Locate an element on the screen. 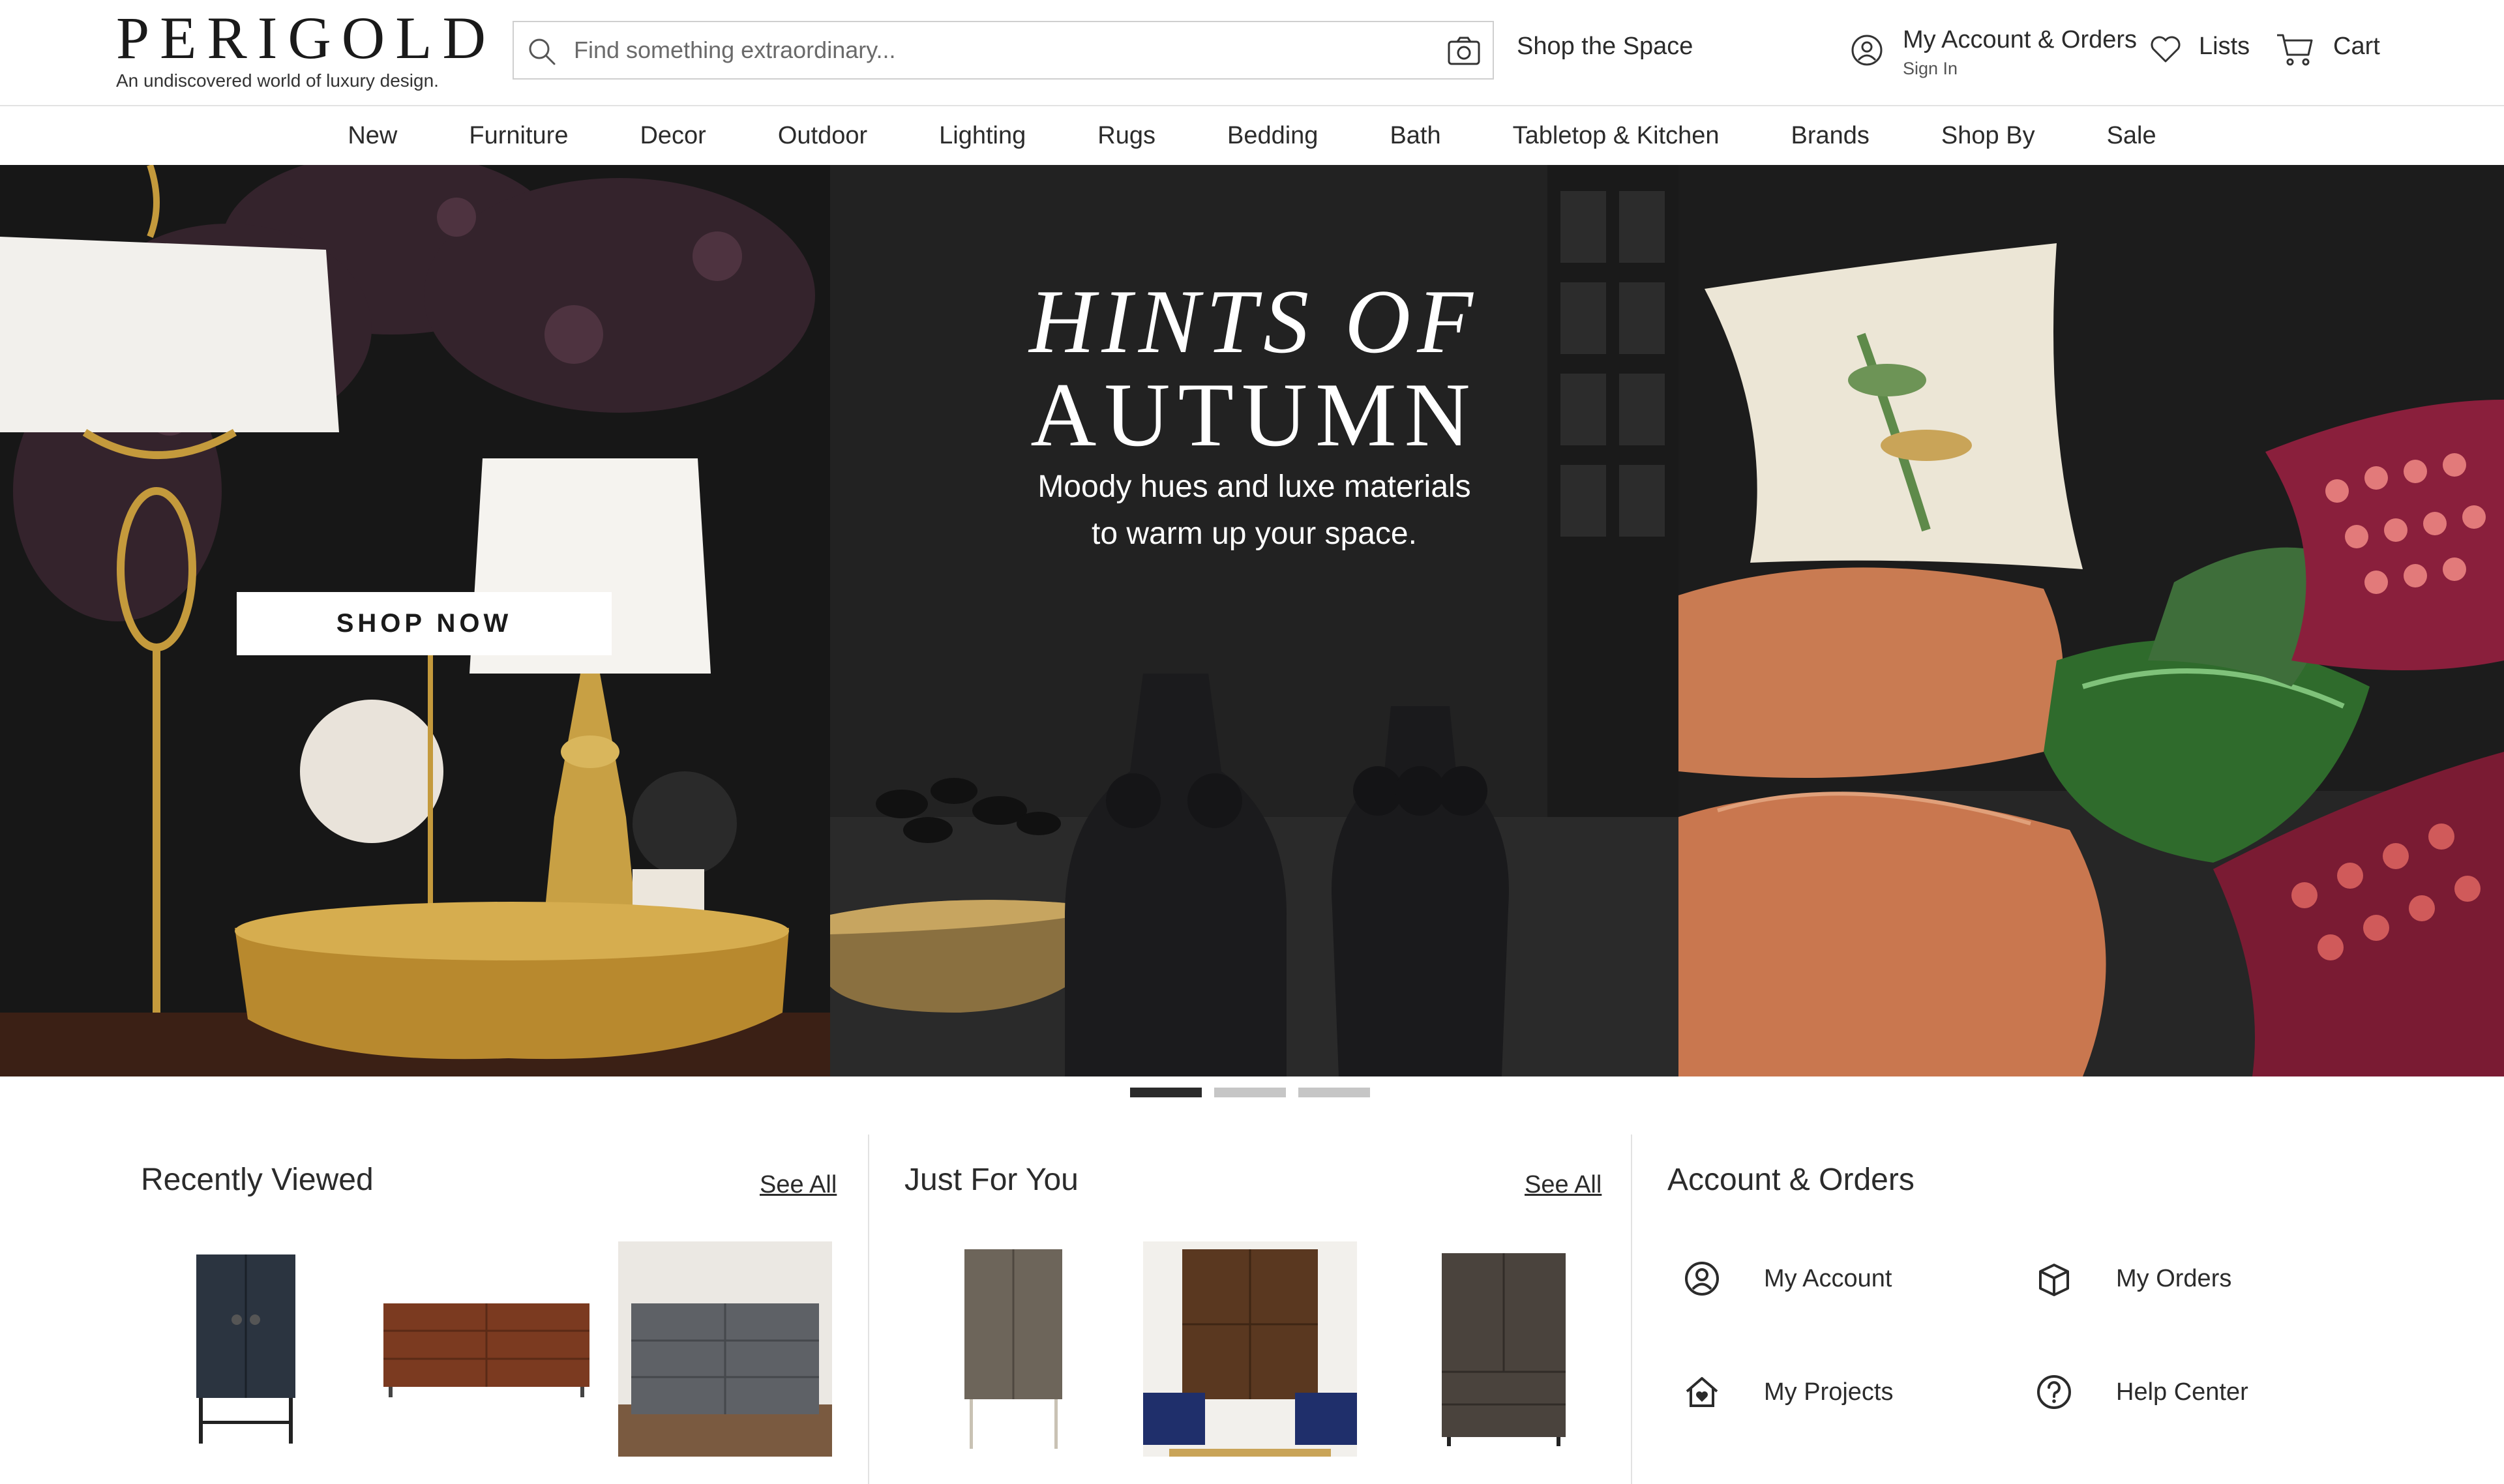  my-orders-label: My Orders is located at coordinates (2174, 1278).